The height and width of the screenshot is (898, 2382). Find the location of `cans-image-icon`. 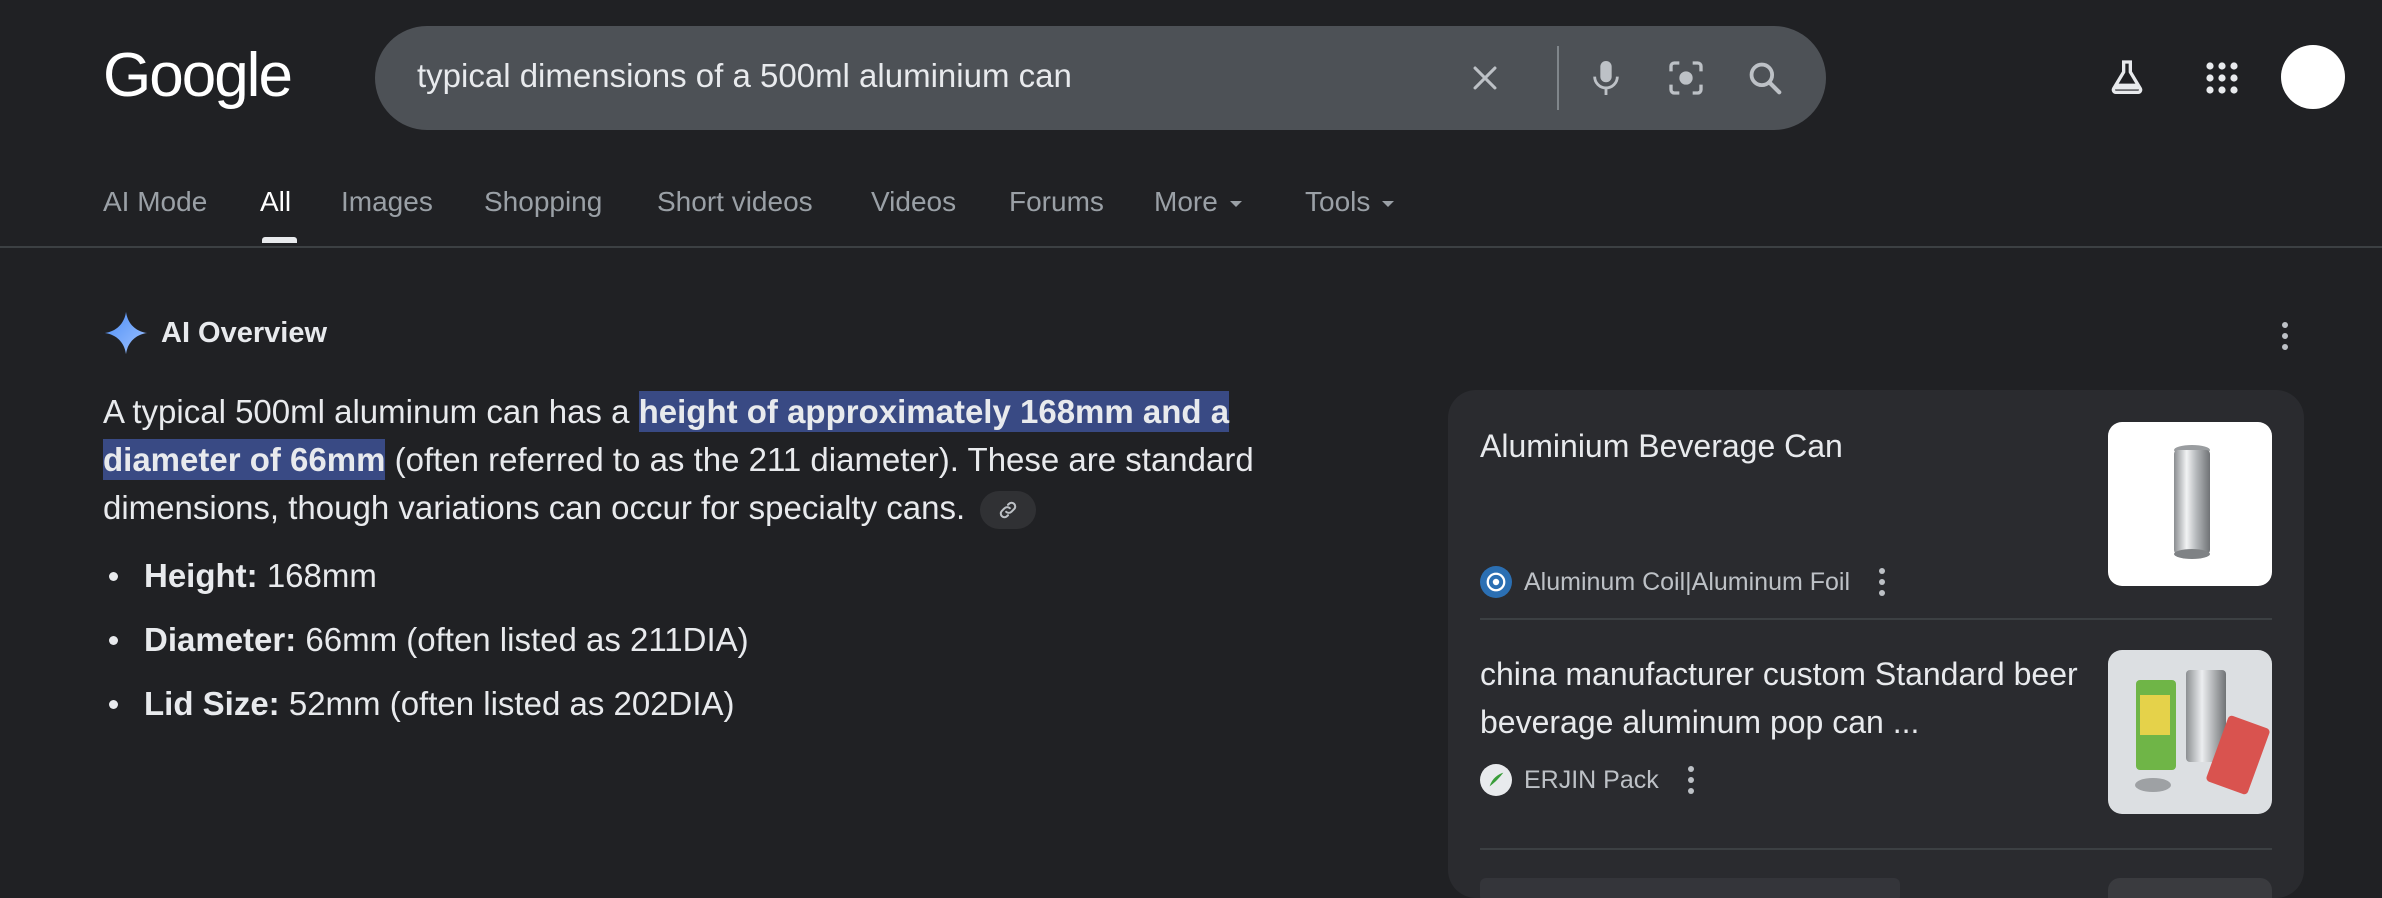

cans-image-icon is located at coordinates (2202, 732).